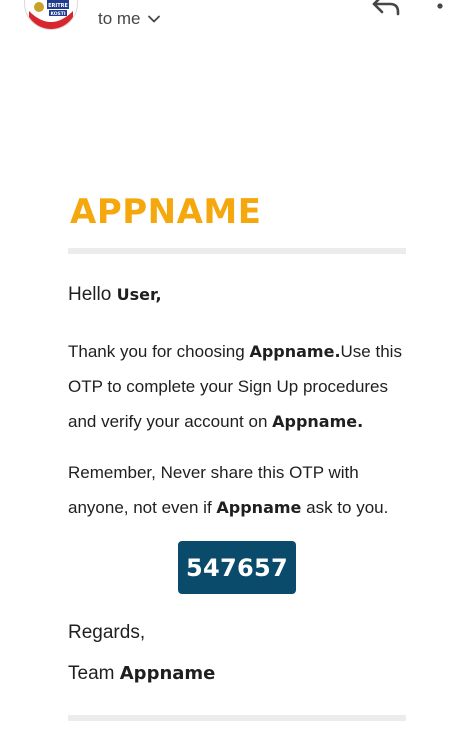  Describe the element at coordinates (159, 351) in the screenshot. I see `intro-text-a: Thank you for choosing` at that location.